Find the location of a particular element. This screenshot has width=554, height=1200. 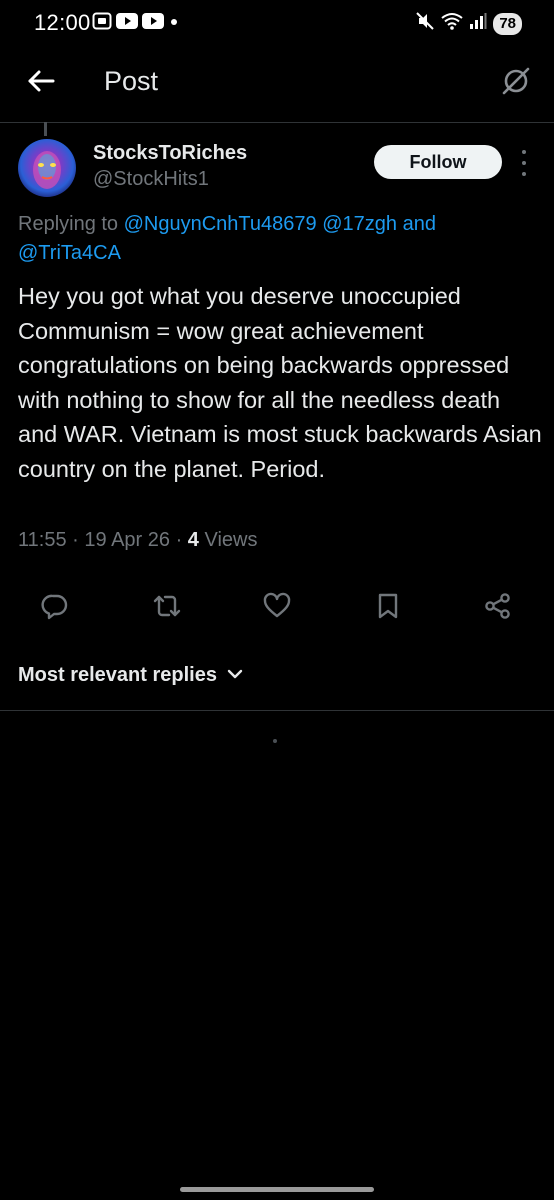

divider is located at coordinates (277, 710).